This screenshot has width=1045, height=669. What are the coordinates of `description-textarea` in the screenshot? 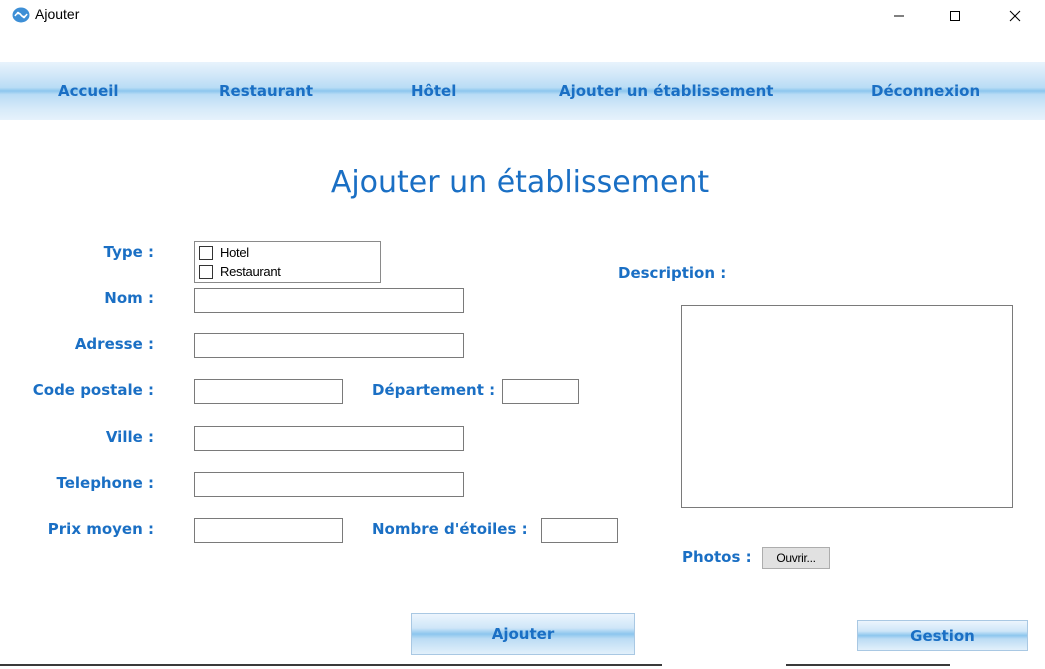 It's located at (847, 406).